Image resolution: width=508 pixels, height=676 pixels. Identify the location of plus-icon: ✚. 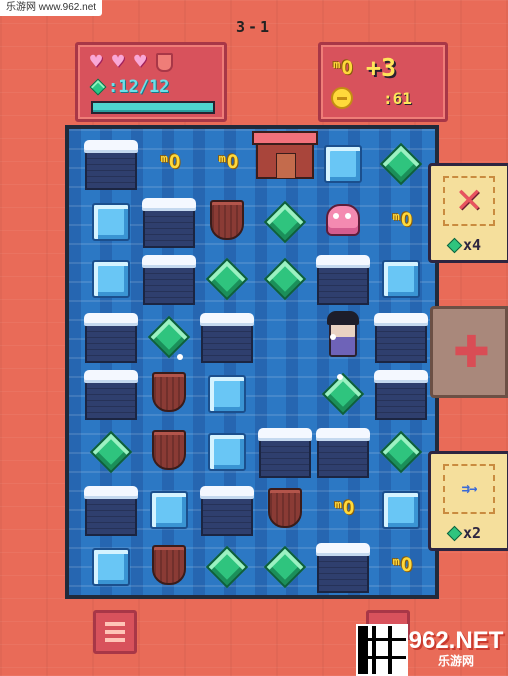
(471, 352).